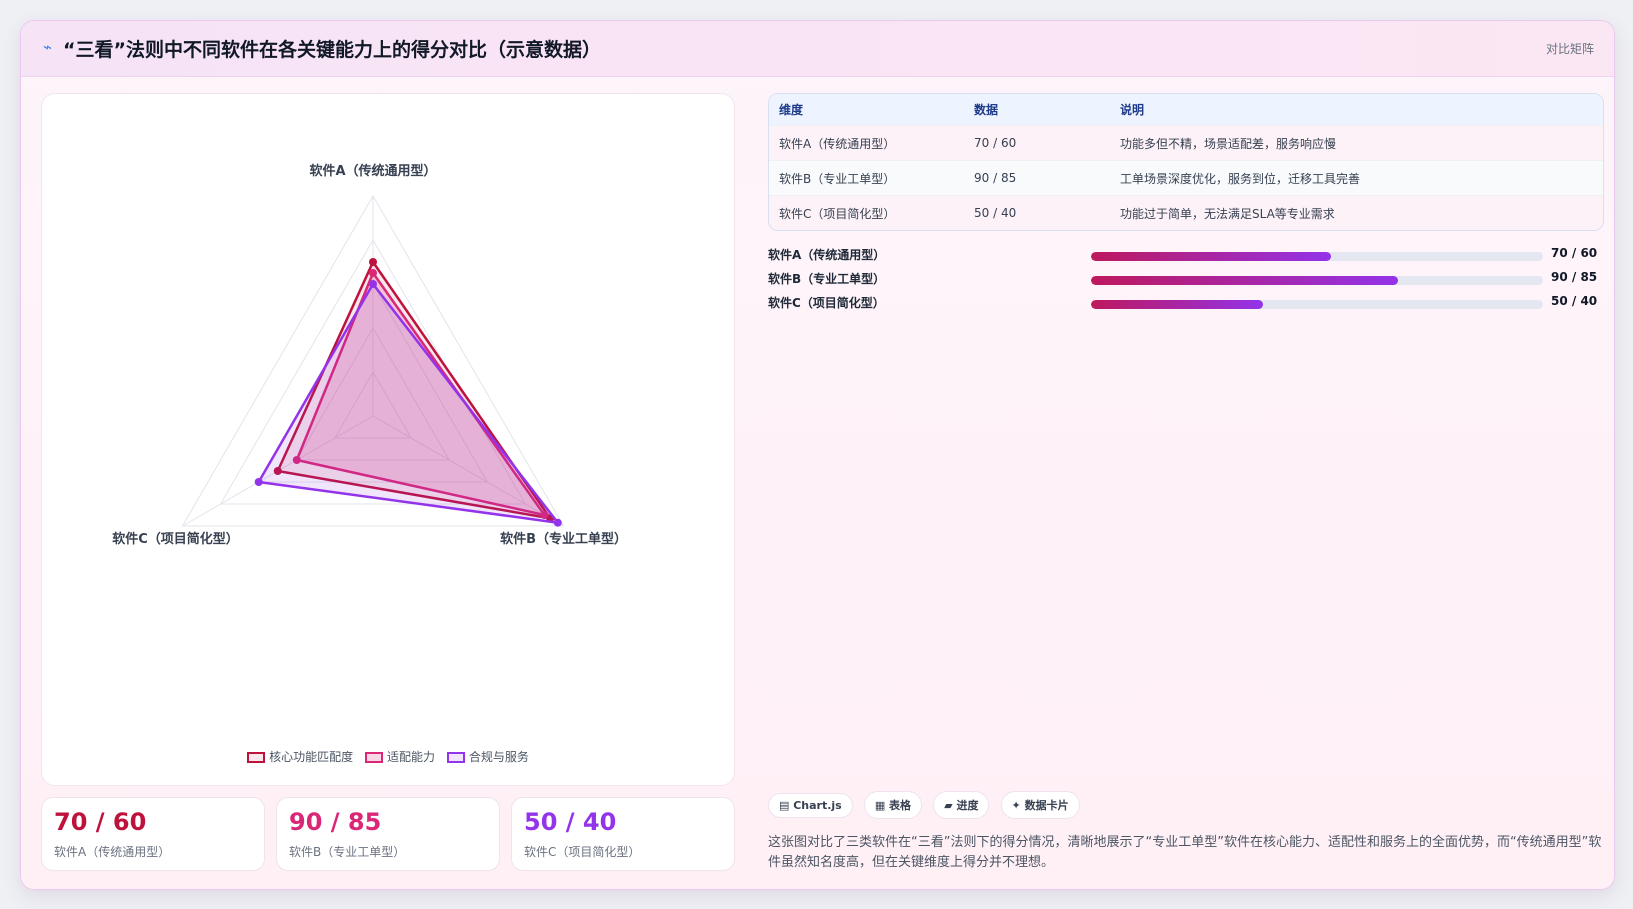  I want to click on progress-row-c: 软件C（项目简化型） 50 / 40, so click(1185, 303).